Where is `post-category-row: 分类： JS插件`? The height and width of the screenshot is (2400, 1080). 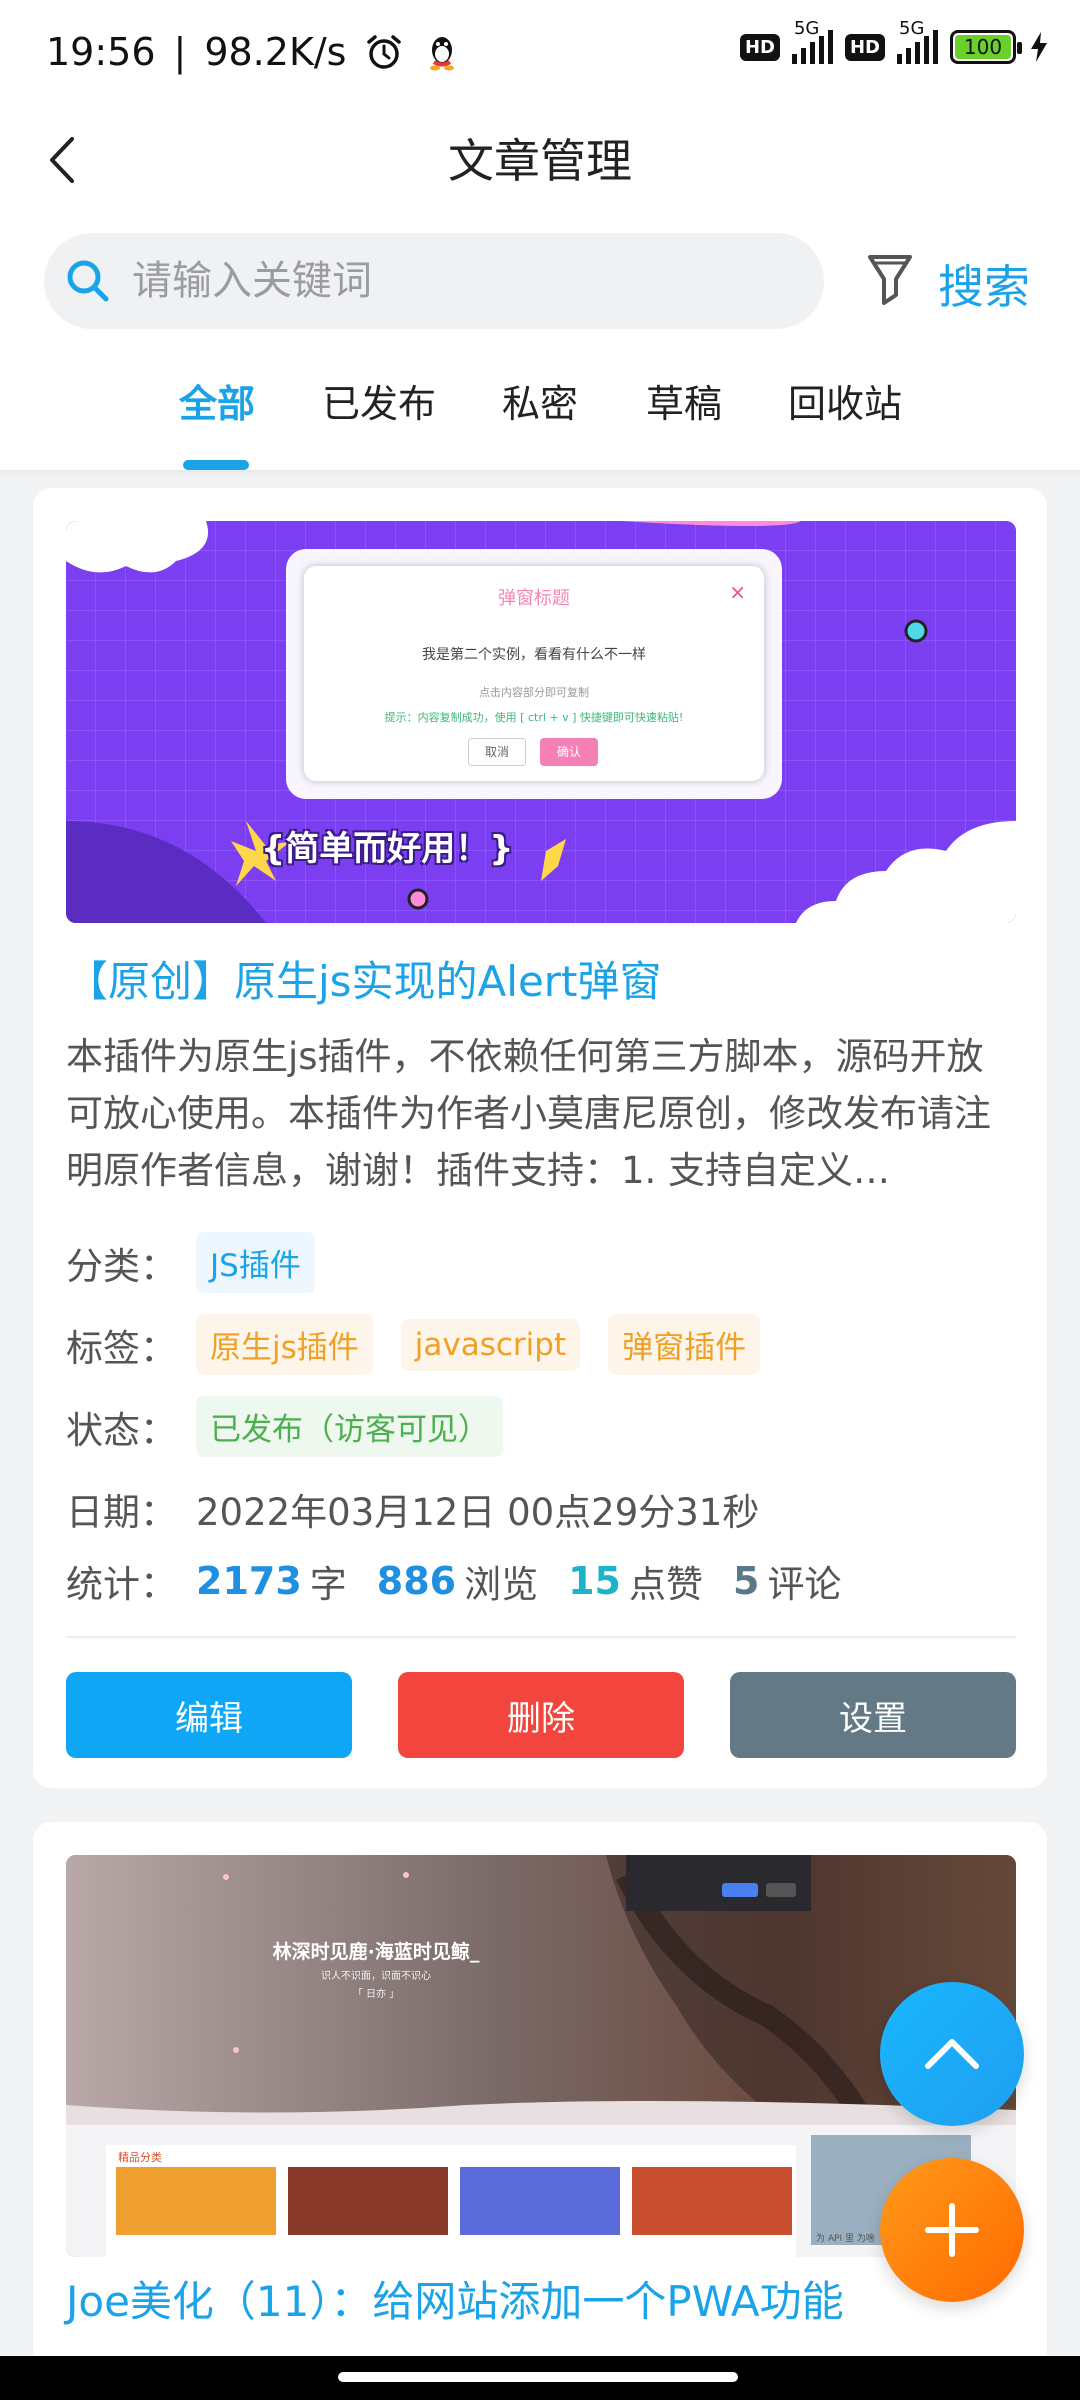 post-category-row: 分类： JS插件 is located at coordinates (204, 1262).